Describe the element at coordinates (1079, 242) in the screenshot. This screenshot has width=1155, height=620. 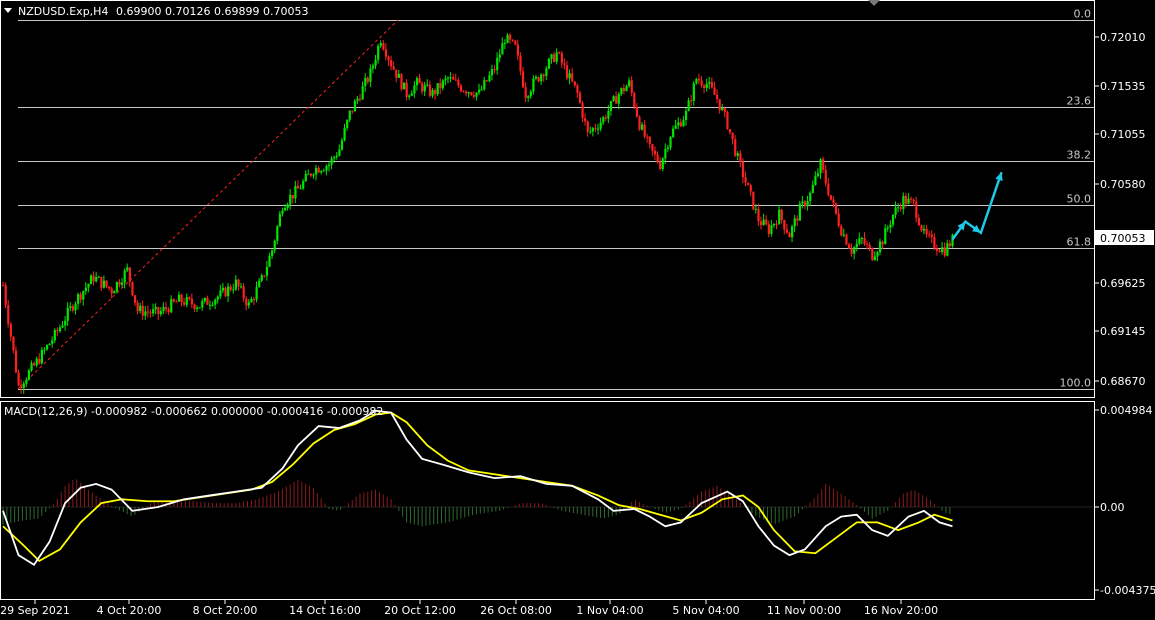
I see `fib-level-label: 61.8` at that location.